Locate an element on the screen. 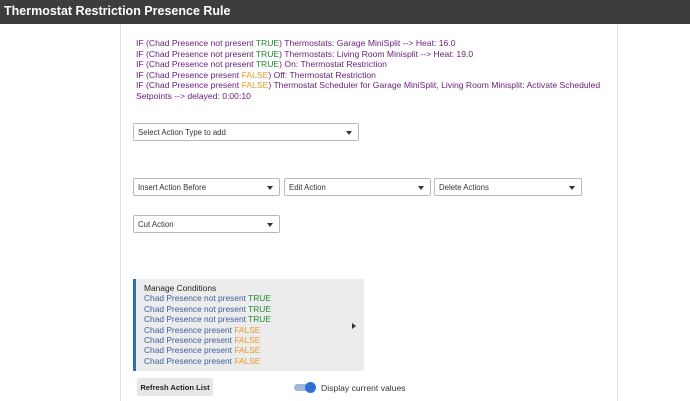 The width and height of the screenshot is (690, 401). insert-action-before-value: Insert Action Before is located at coordinates (172, 187).